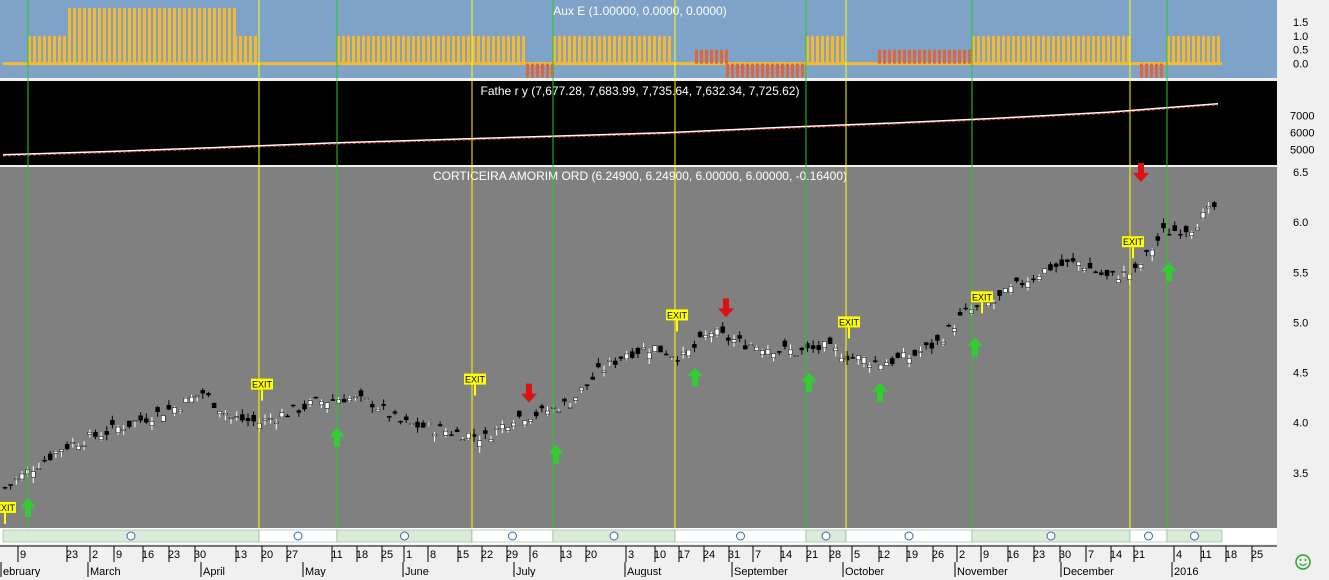  I want to click on x-day-label: 5, so click(857, 555).